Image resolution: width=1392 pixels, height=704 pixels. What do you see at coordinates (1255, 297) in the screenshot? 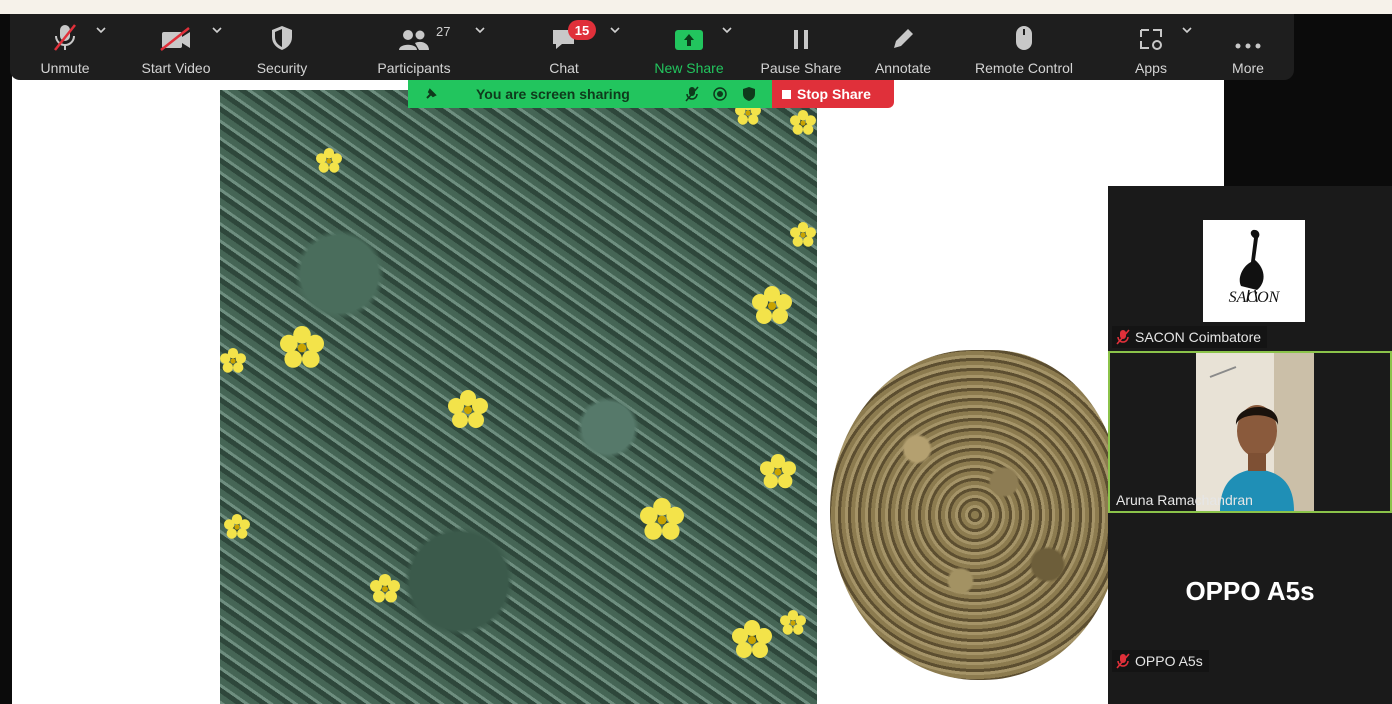
I see `sacon-logo-text: SACON` at bounding box center [1255, 297].